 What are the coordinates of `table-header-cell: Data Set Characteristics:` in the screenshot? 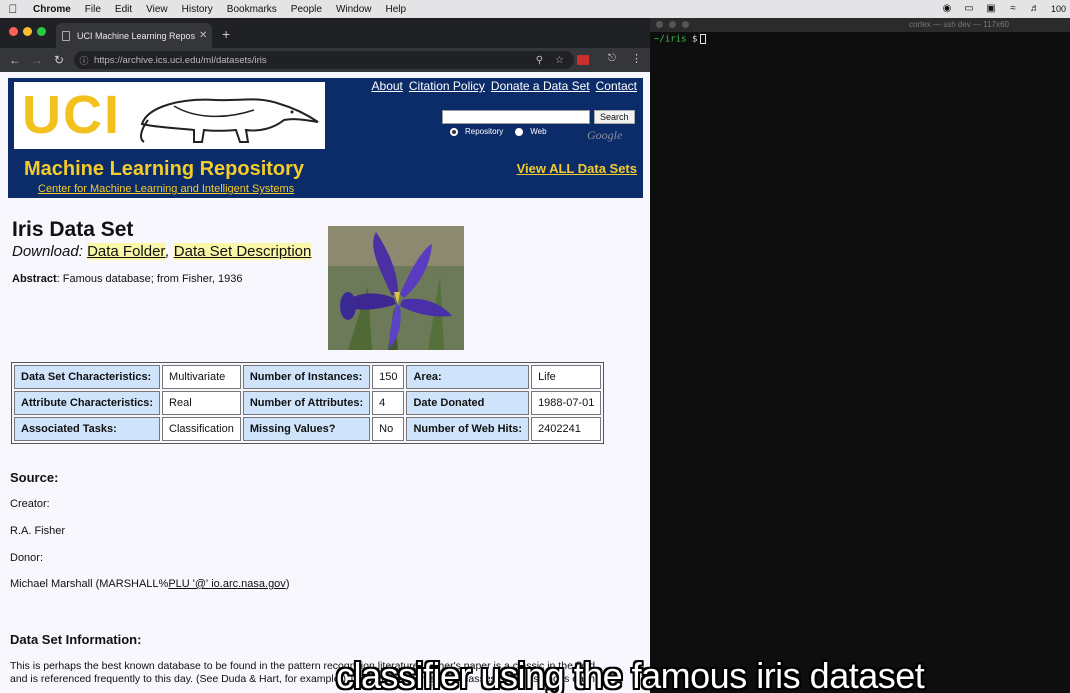 It's located at (87, 377).